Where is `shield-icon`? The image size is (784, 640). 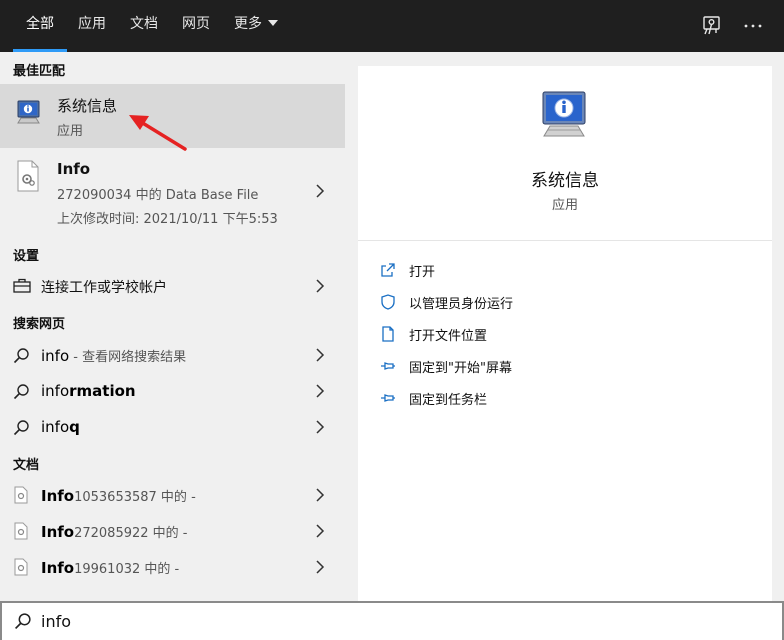 shield-icon is located at coordinates (388, 302).